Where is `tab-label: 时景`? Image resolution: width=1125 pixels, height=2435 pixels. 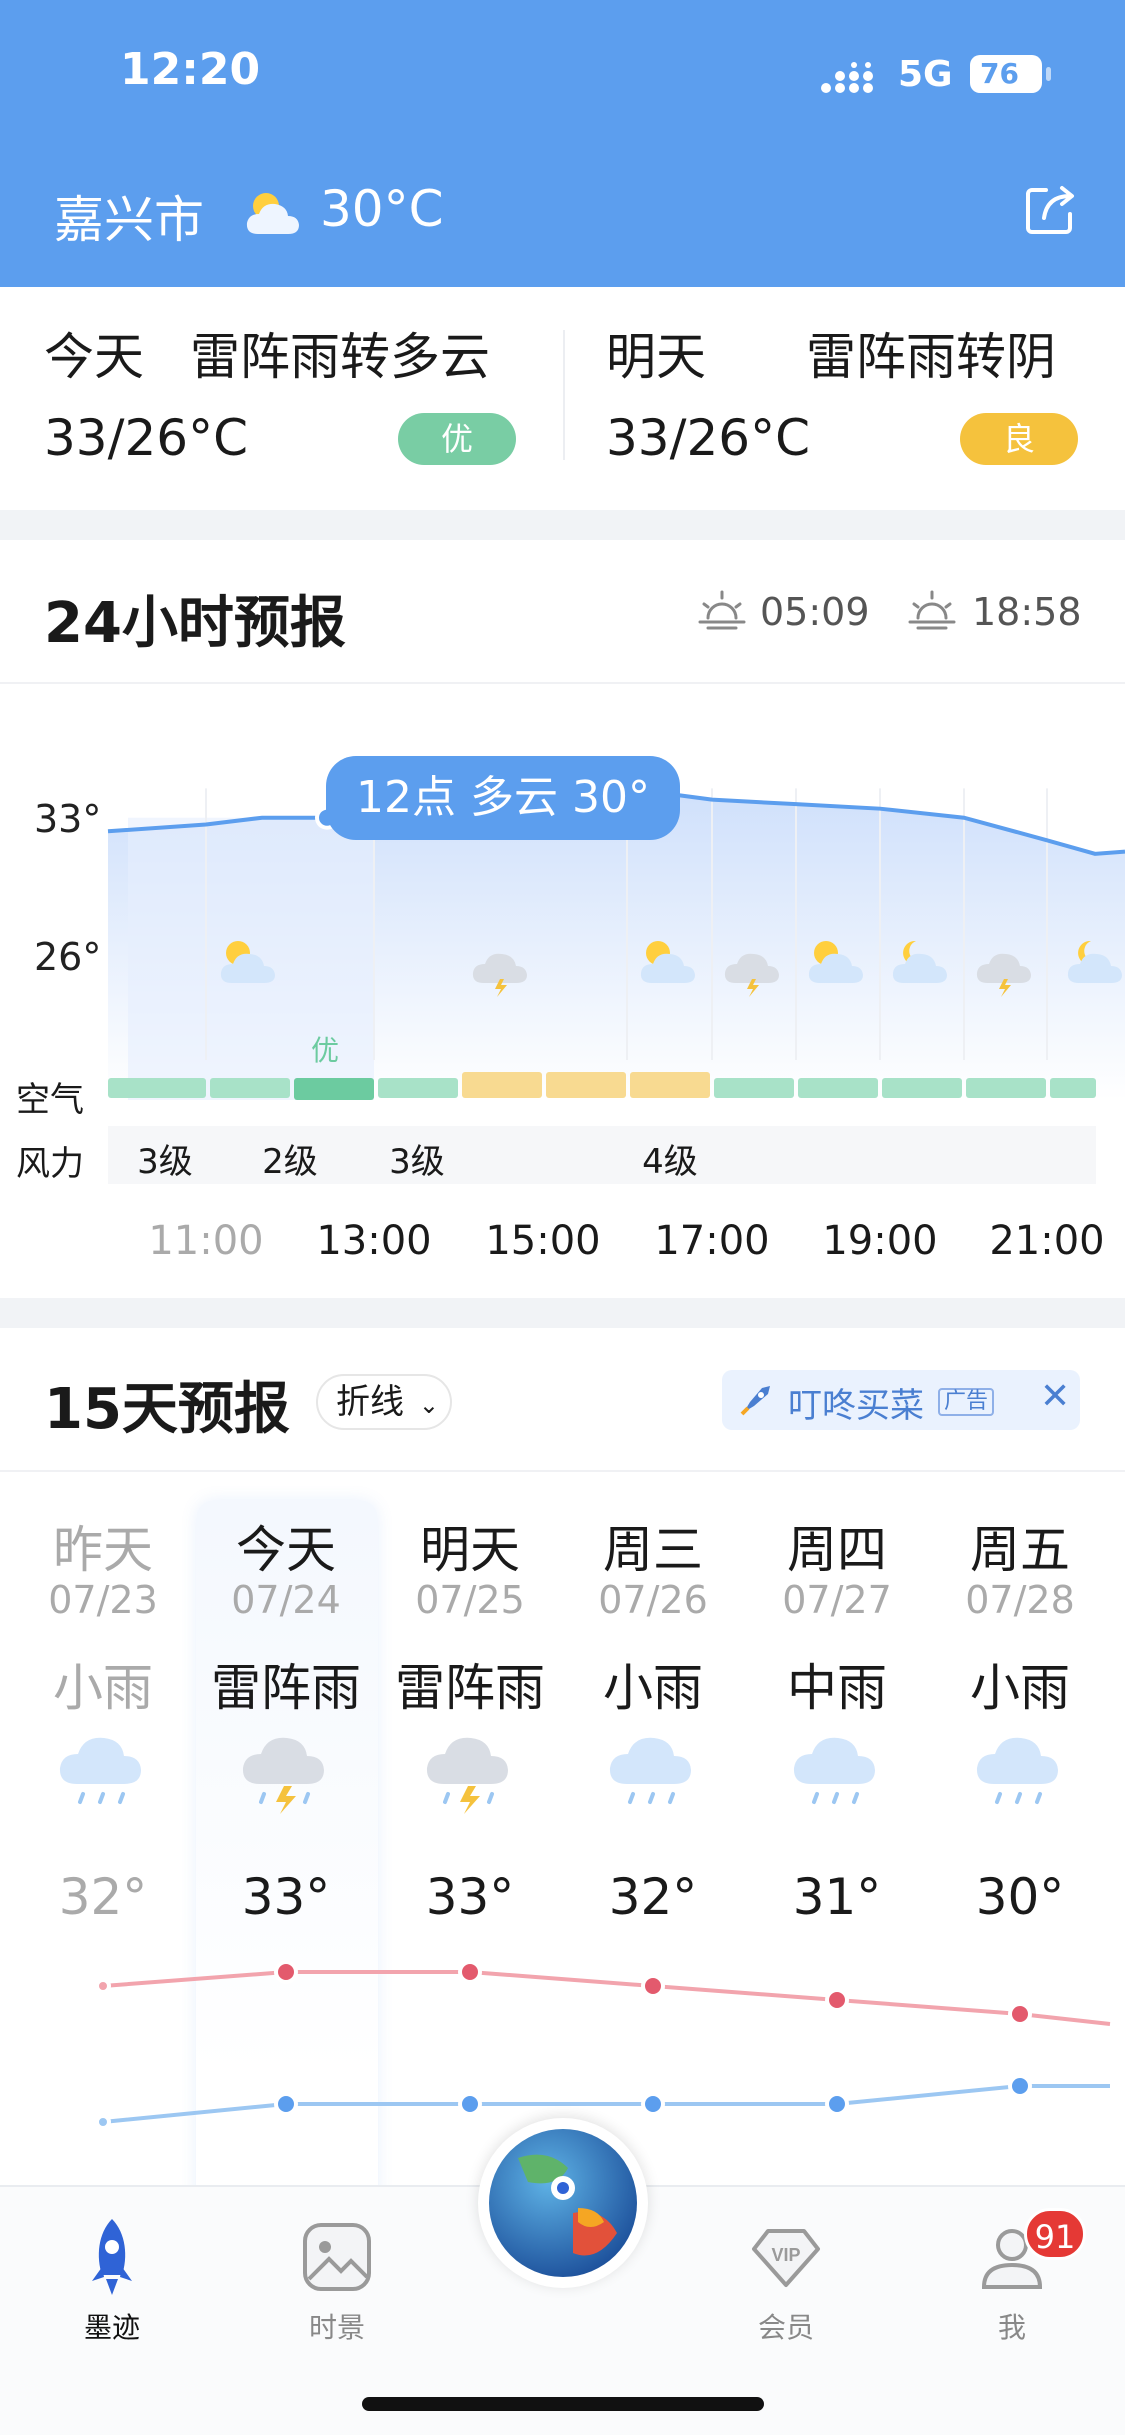 tab-label: 时景 is located at coordinates (336, 2327).